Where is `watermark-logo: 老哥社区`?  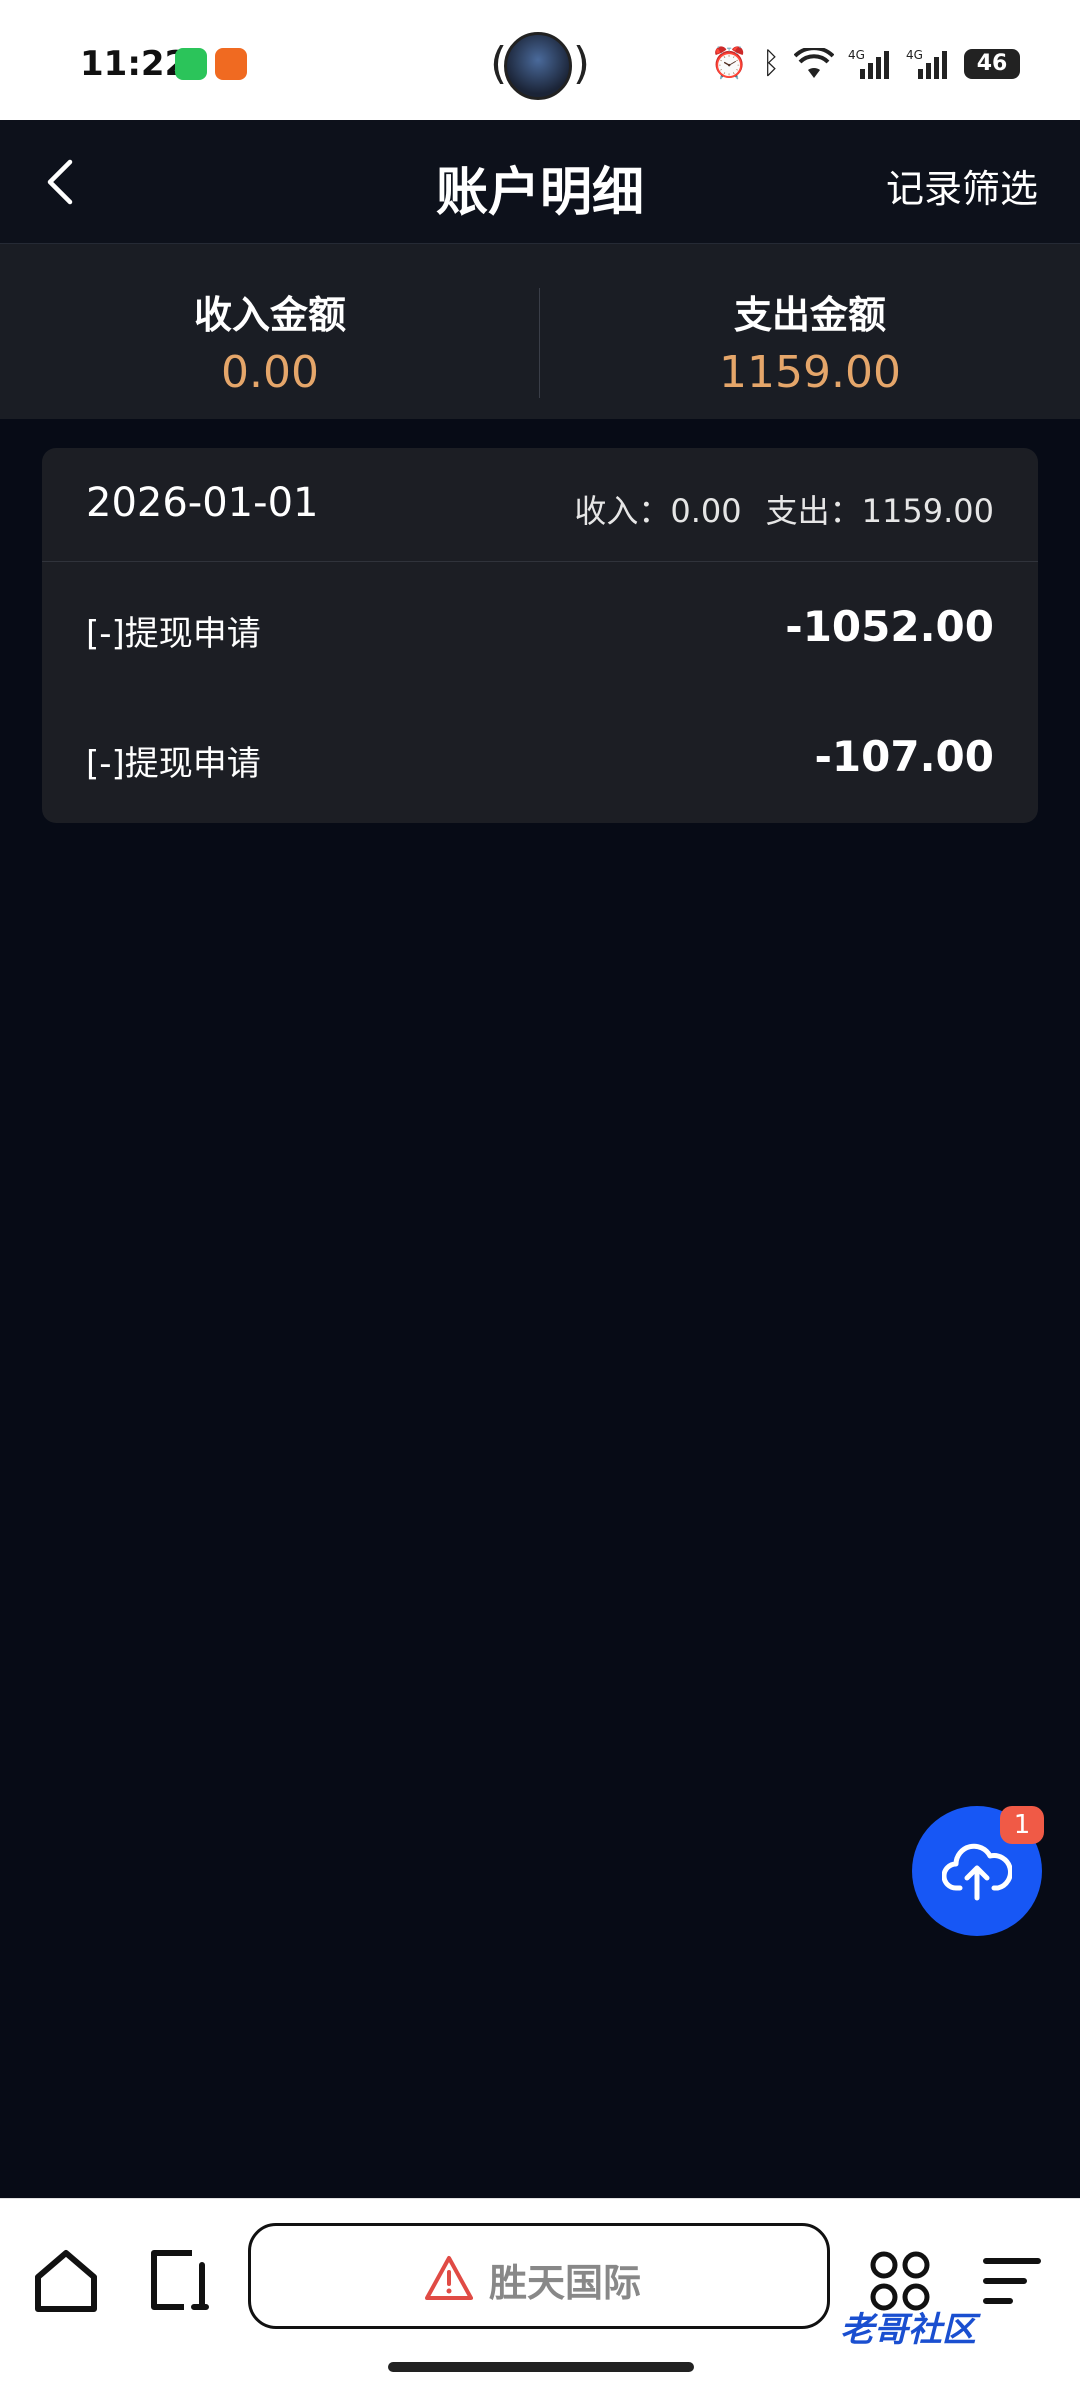
watermark-logo: 老哥社区 is located at coordinates (908, 2330).